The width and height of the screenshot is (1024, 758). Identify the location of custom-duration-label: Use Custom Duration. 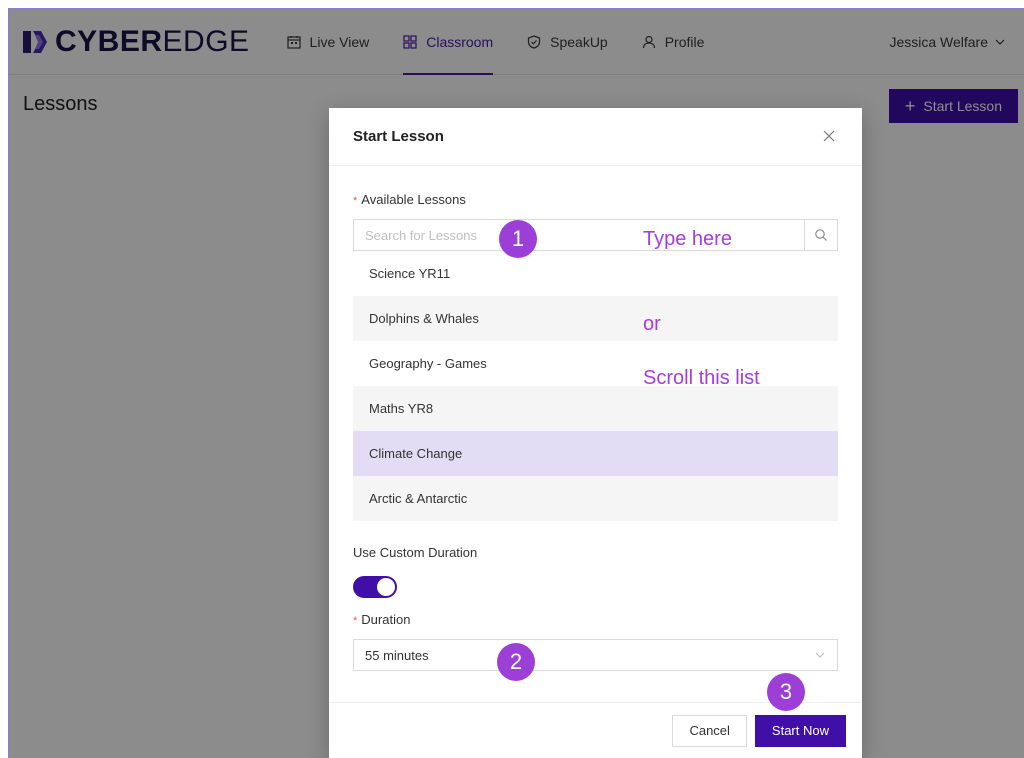
(415, 552).